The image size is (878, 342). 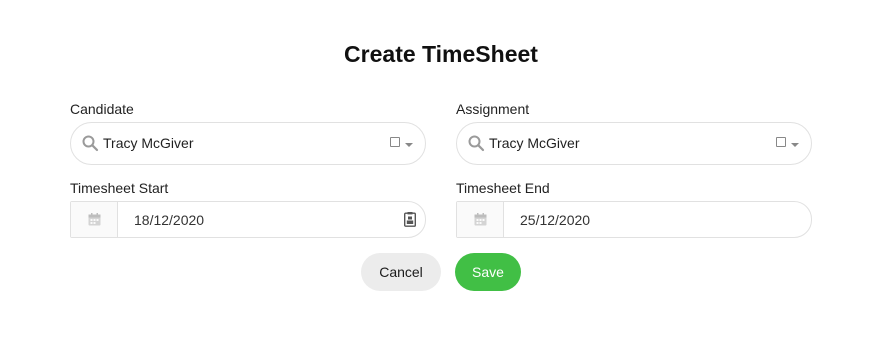 I want to click on assignment-label: Assignment, so click(x=493, y=109).